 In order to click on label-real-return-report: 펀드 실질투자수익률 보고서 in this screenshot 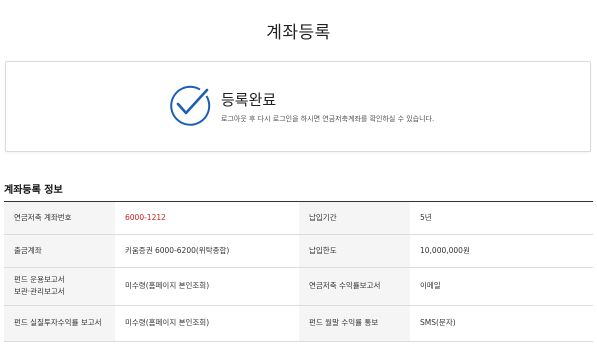, I will do `click(59, 323)`.